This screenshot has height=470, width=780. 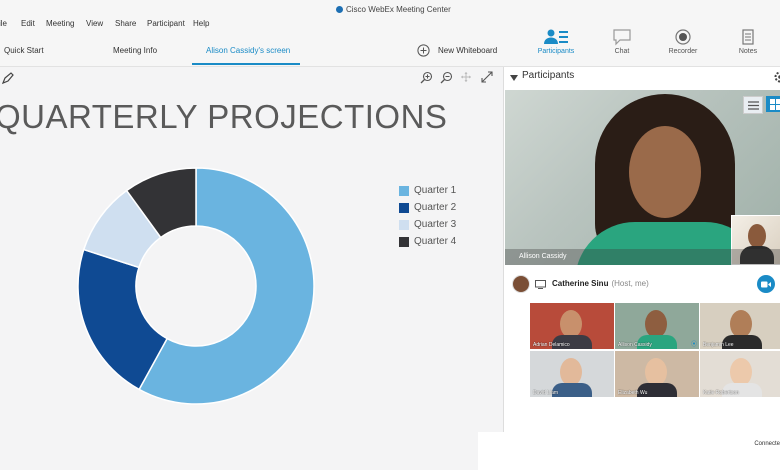 I want to click on legend-label: Quarter 3, so click(x=435, y=224).